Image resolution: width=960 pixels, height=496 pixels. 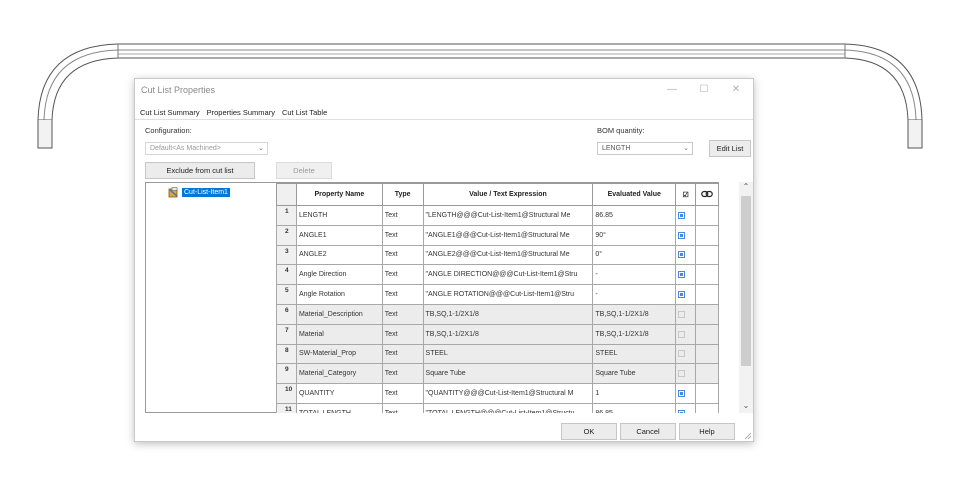 I want to click on minimize-button: —, so click(x=672, y=90).